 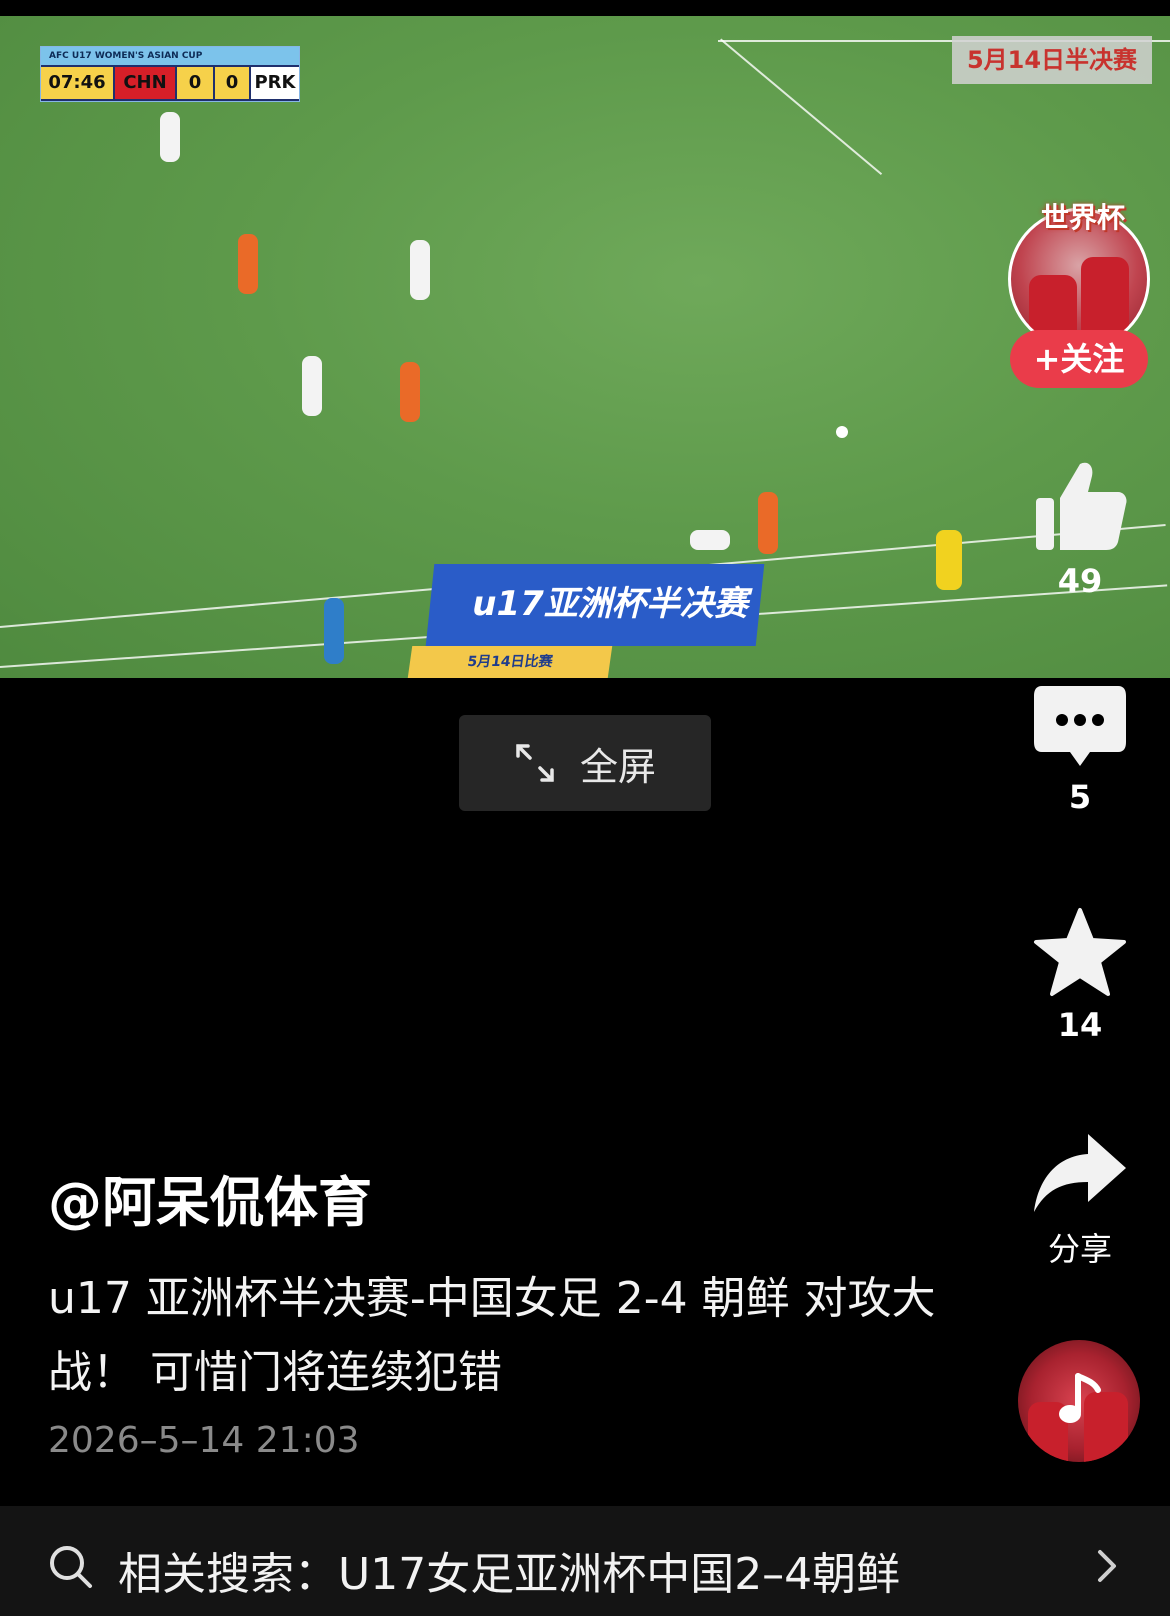 I want to click on home-score: 0, so click(x=195, y=83).